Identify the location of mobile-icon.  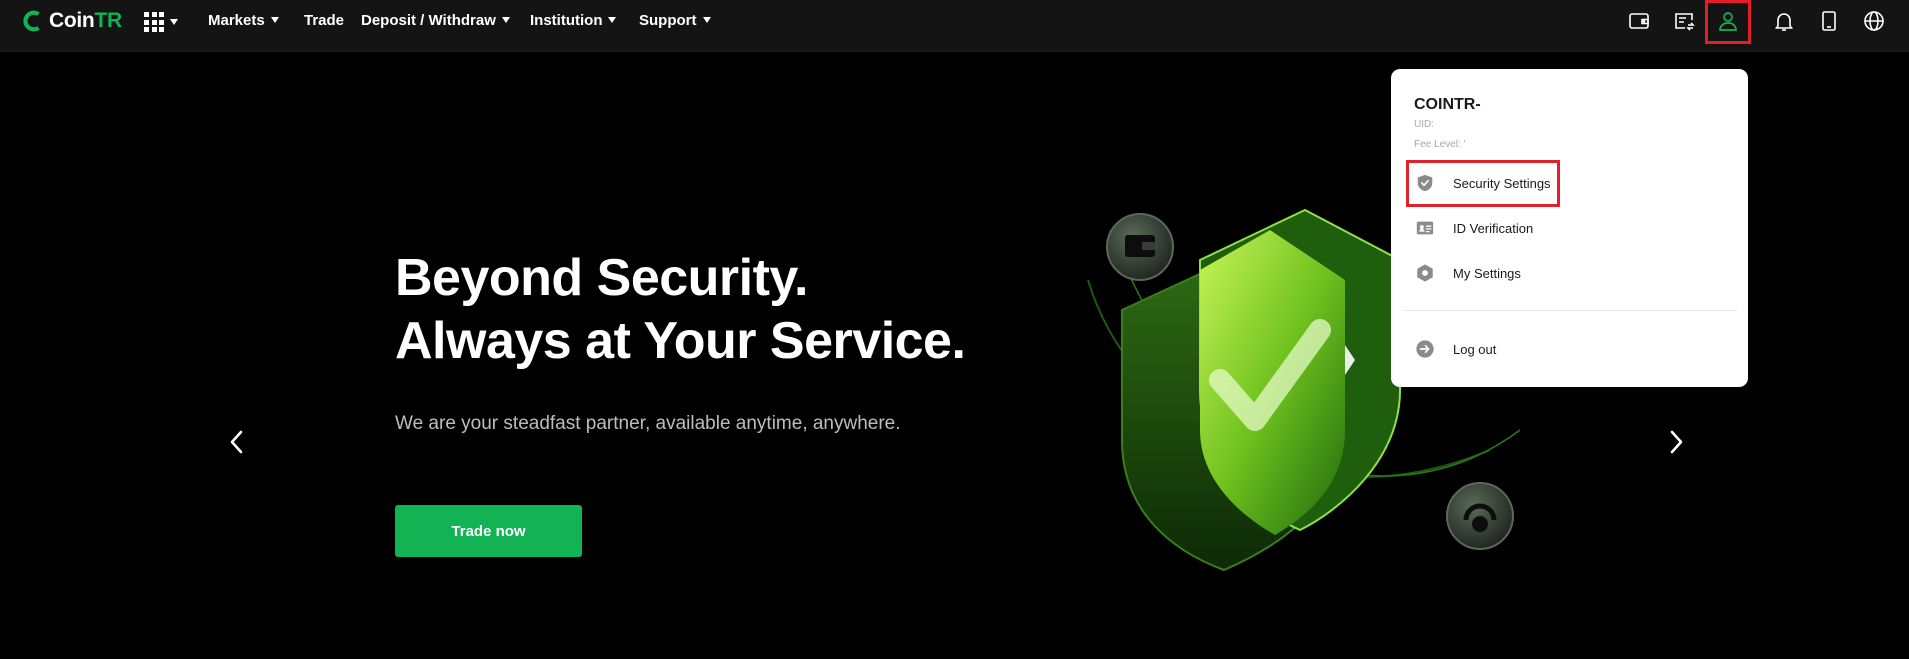
(1829, 21).